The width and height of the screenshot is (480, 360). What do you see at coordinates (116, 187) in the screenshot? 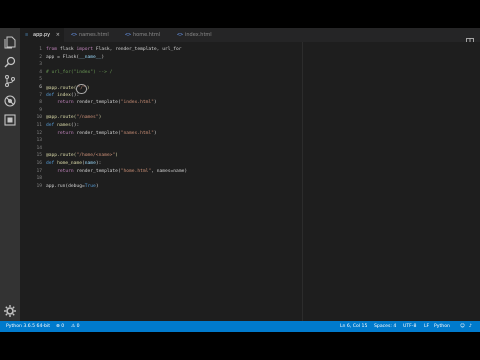
I see `code-line: app.run(debug=True)` at bounding box center [116, 187].